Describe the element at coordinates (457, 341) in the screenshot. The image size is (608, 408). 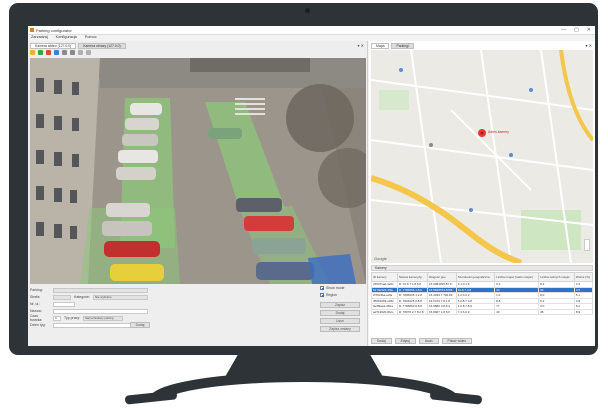
I see `show-video-button: Pokaż wideo` at that location.